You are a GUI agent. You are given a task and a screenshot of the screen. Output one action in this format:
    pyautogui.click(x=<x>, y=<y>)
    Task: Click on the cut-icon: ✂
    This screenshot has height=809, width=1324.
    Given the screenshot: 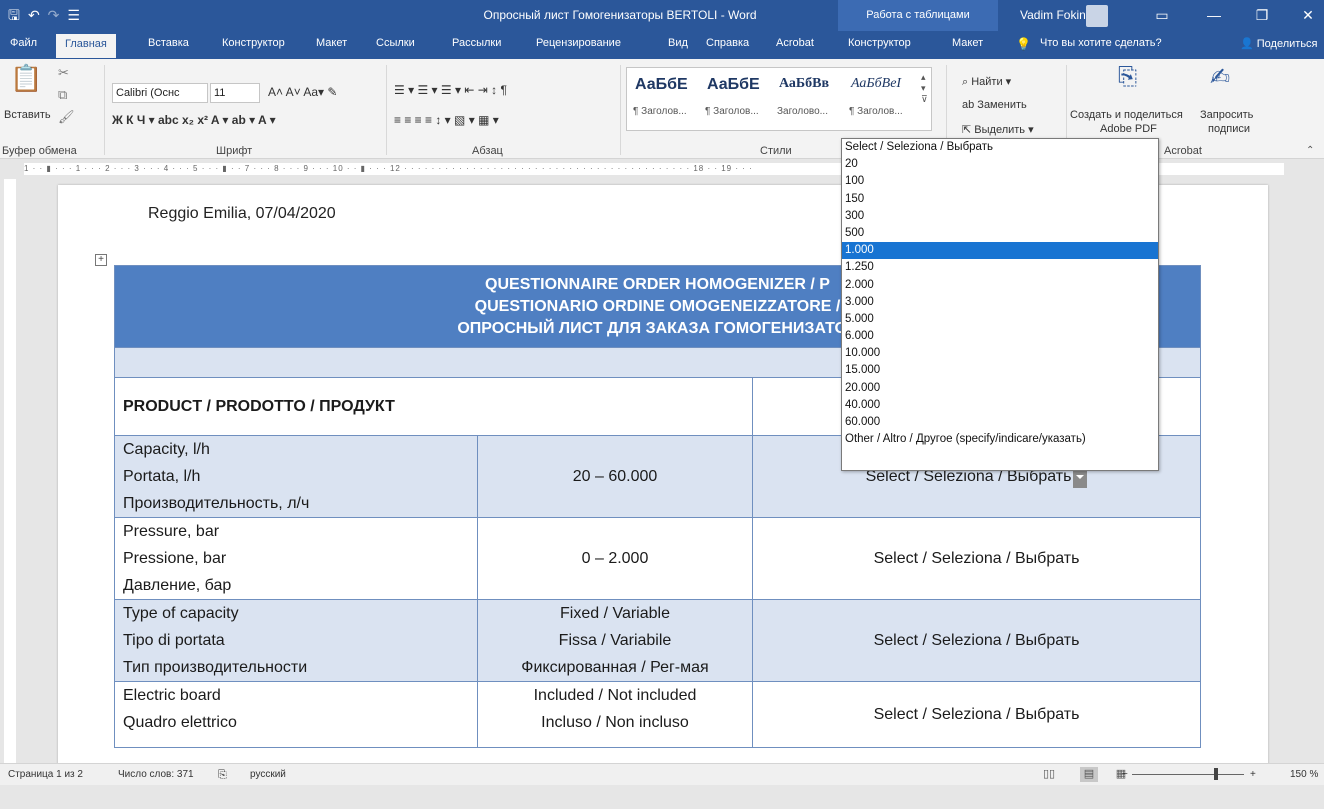 What is the action you would take?
    pyautogui.click(x=63, y=73)
    